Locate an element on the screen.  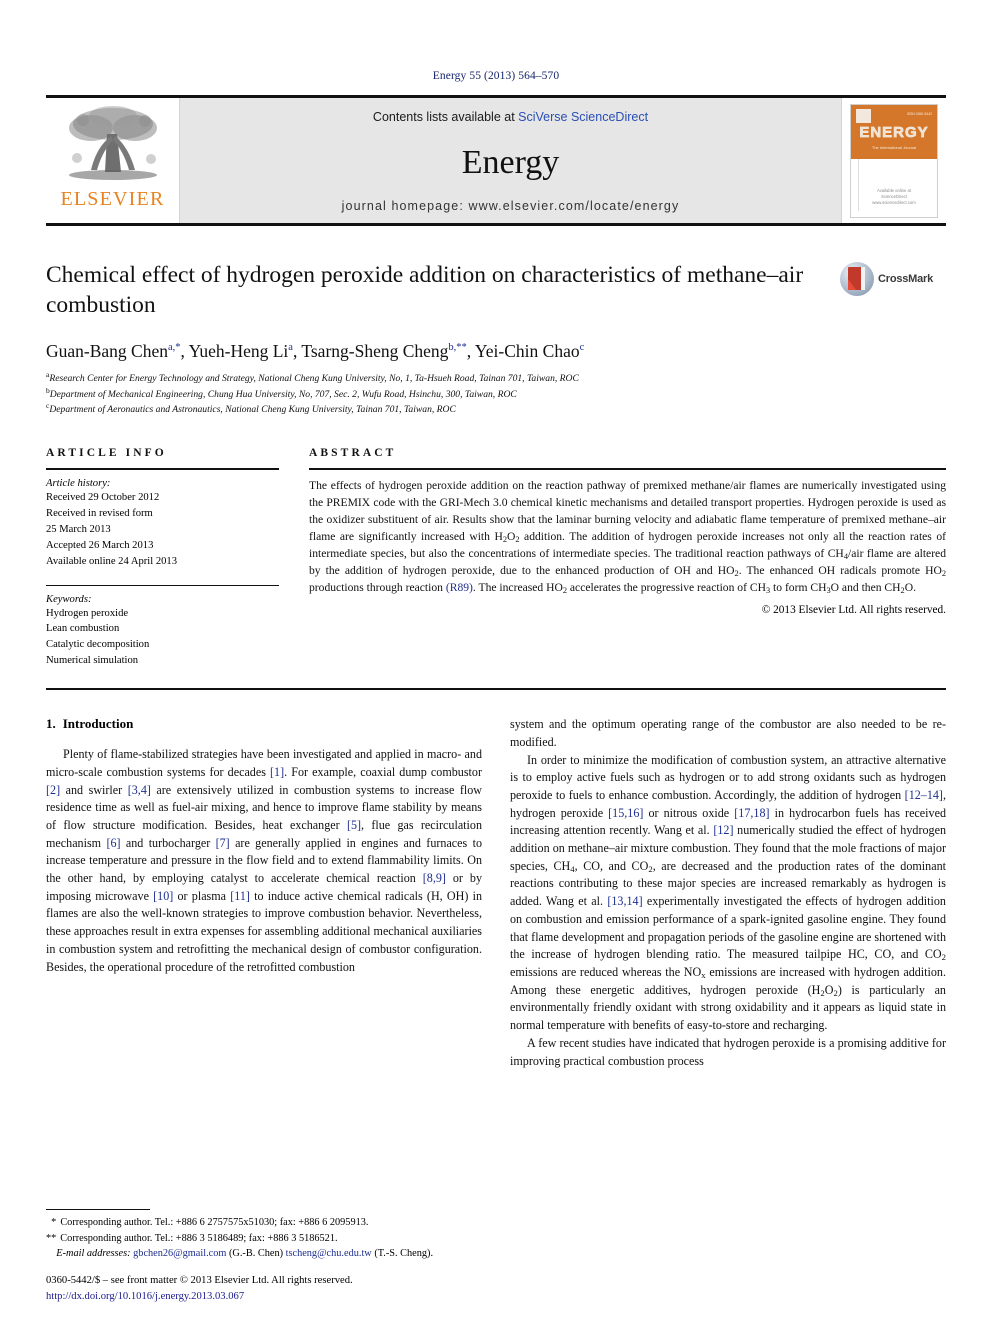
para-seg: and turbocharger is located at coordinates (168, 842).